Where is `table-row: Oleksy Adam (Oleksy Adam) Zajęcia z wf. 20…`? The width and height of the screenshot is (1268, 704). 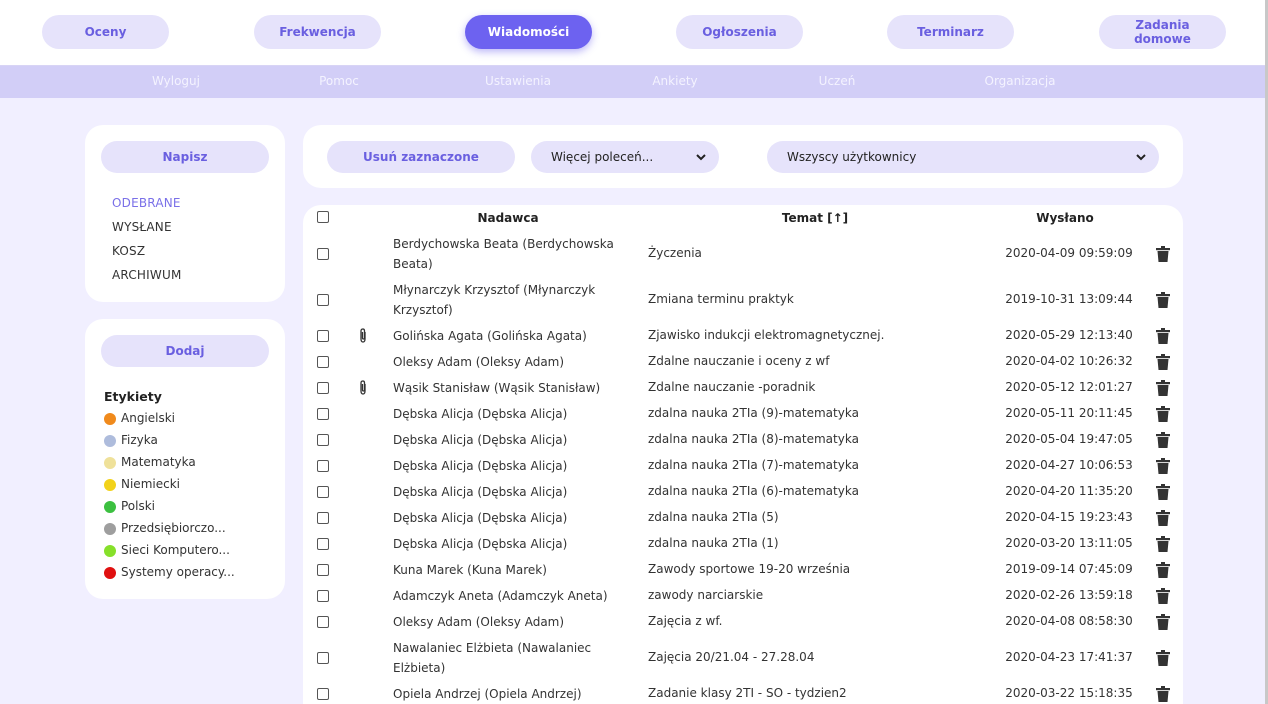 table-row: Oleksy Adam (Oleksy Adam) Zajęcia z wf. 20… is located at coordinates (743, 622).